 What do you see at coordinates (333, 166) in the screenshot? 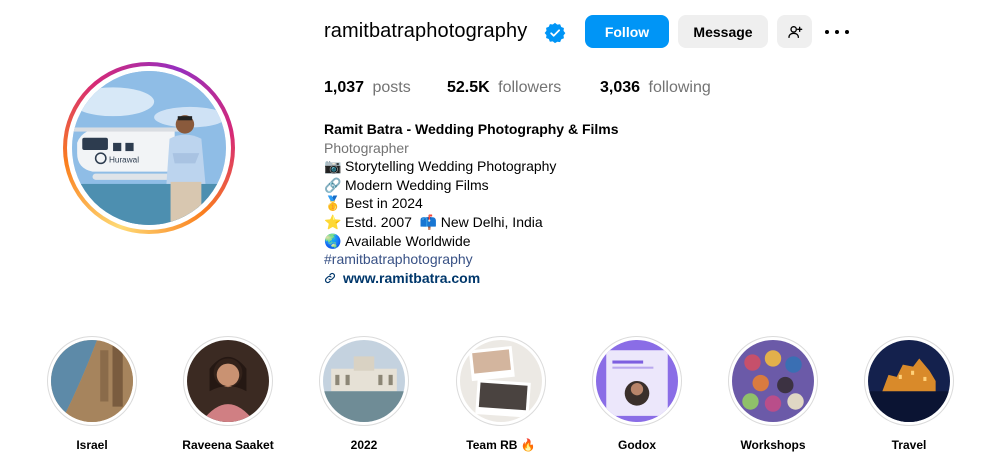
I see `camera-icon: 📷` at bounding box center [333, 166].